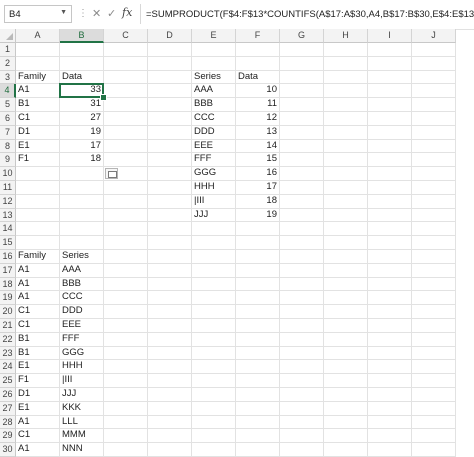 Image resolution: width=474 pixels, height=457 pixels. What do you see at coordinates (38, 243) in the screenshot?
I see `cell-a15` at bounding box center [38, 243].